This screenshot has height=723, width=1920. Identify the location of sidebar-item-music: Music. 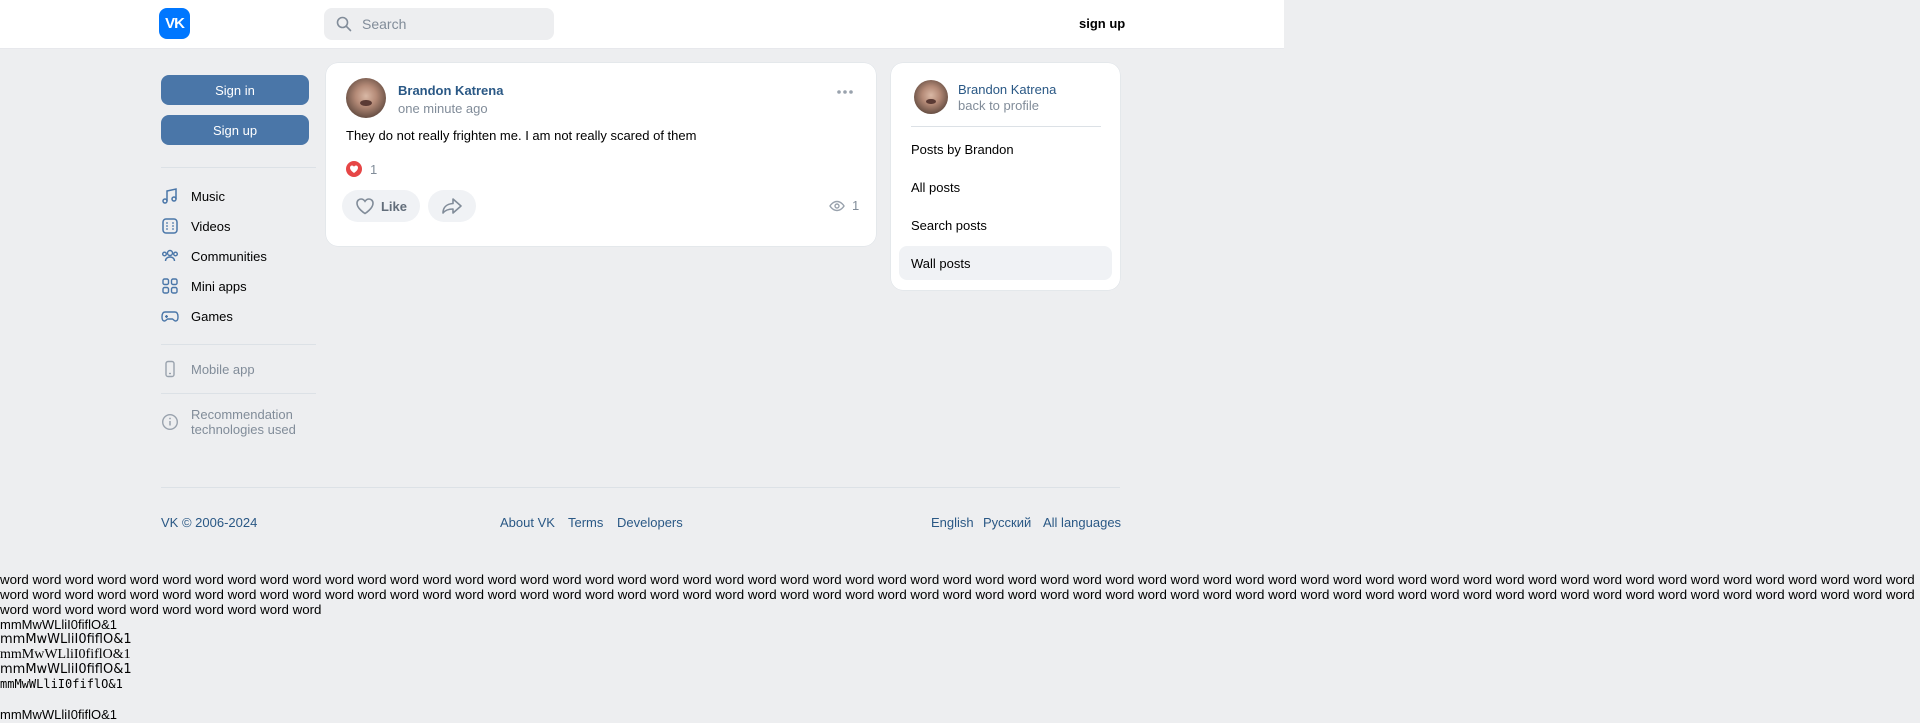
(193, 196).